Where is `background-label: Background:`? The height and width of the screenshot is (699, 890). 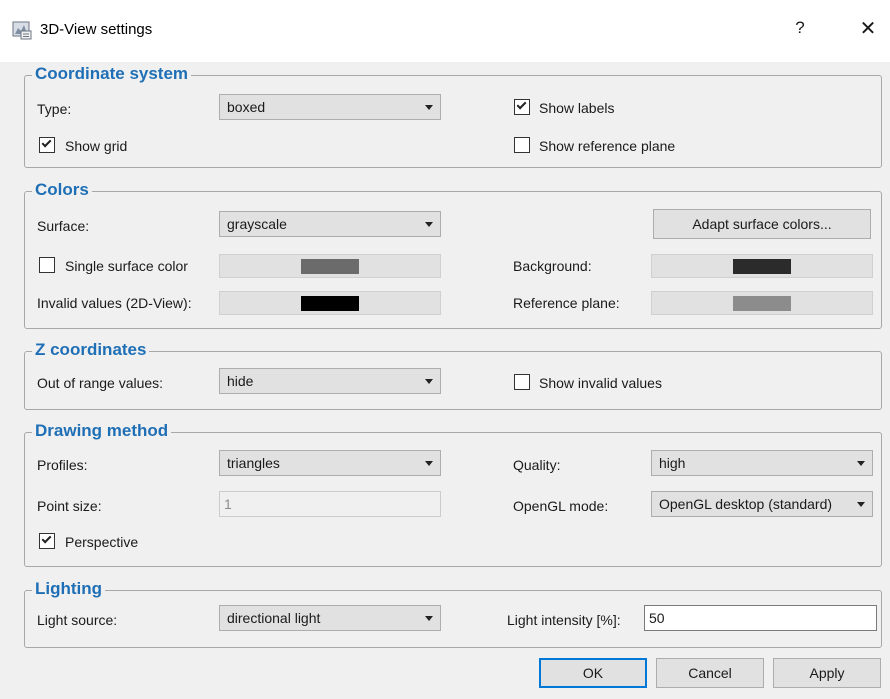
background-label: Background: is located at coordinates (552, 266).